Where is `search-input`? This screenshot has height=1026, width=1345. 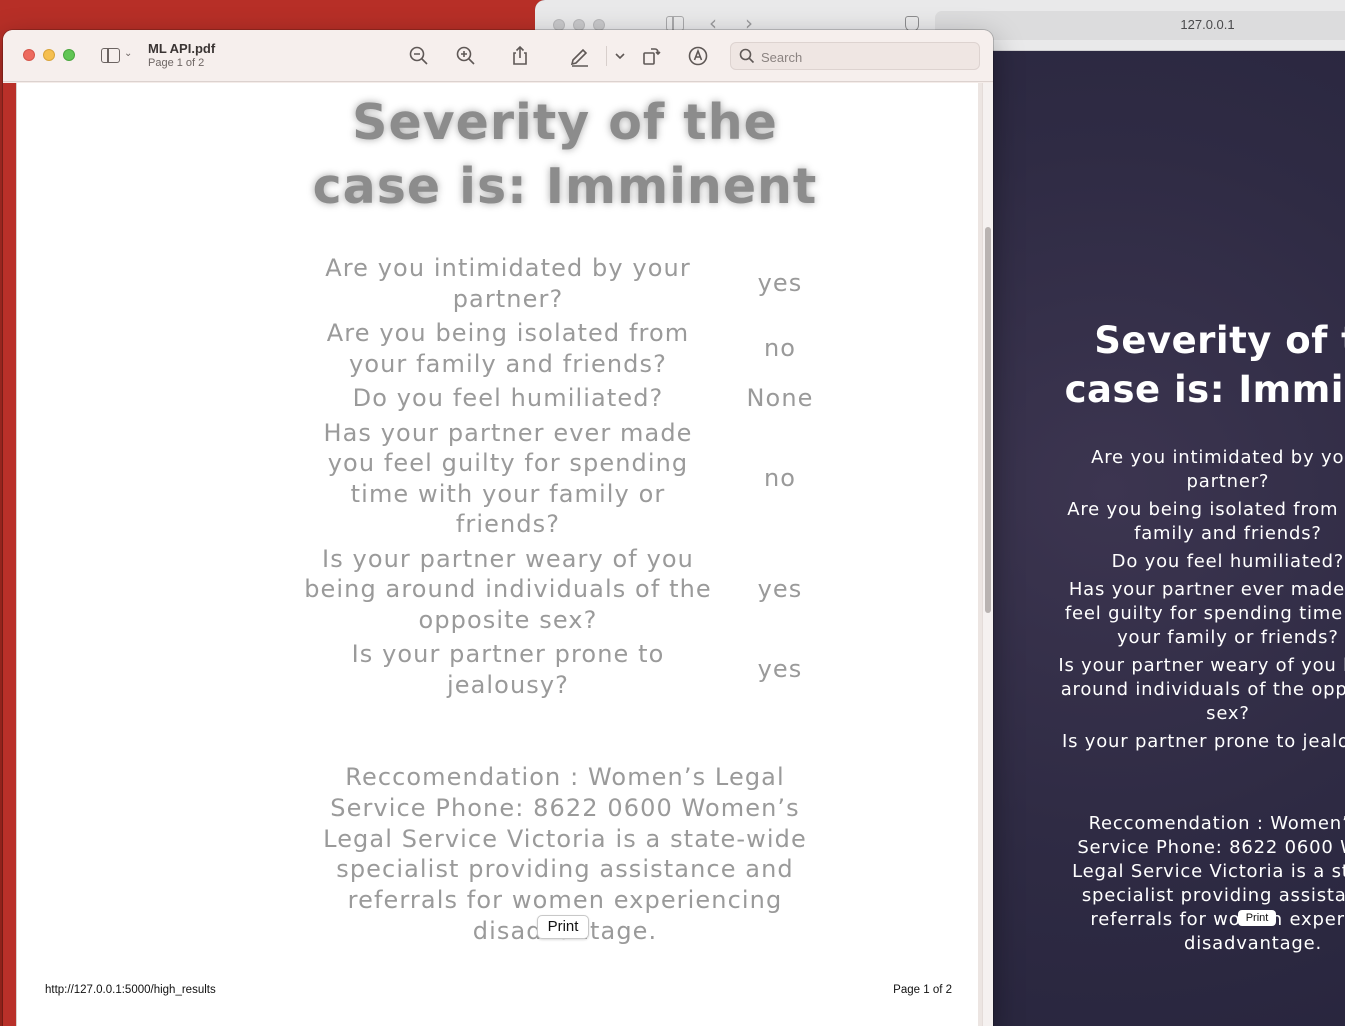 search-input is located at coordinates (866, 57).